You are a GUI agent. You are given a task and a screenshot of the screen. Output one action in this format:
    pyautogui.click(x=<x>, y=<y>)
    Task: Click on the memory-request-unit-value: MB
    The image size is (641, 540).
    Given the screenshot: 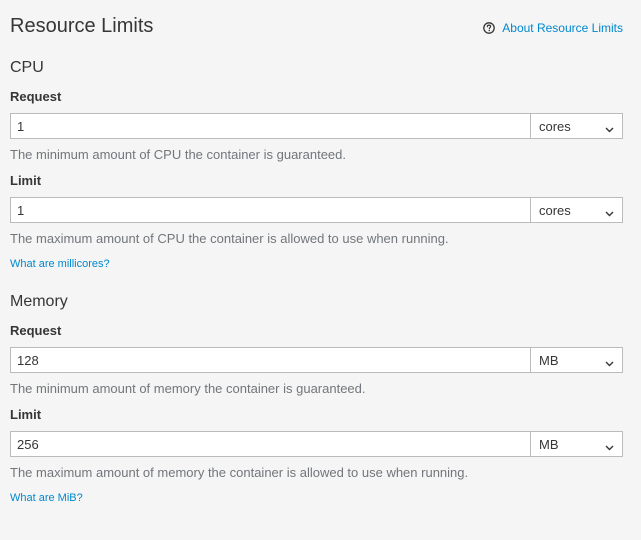 What is the action you would take?
    pyautogui.click(x=549, y=360)
    